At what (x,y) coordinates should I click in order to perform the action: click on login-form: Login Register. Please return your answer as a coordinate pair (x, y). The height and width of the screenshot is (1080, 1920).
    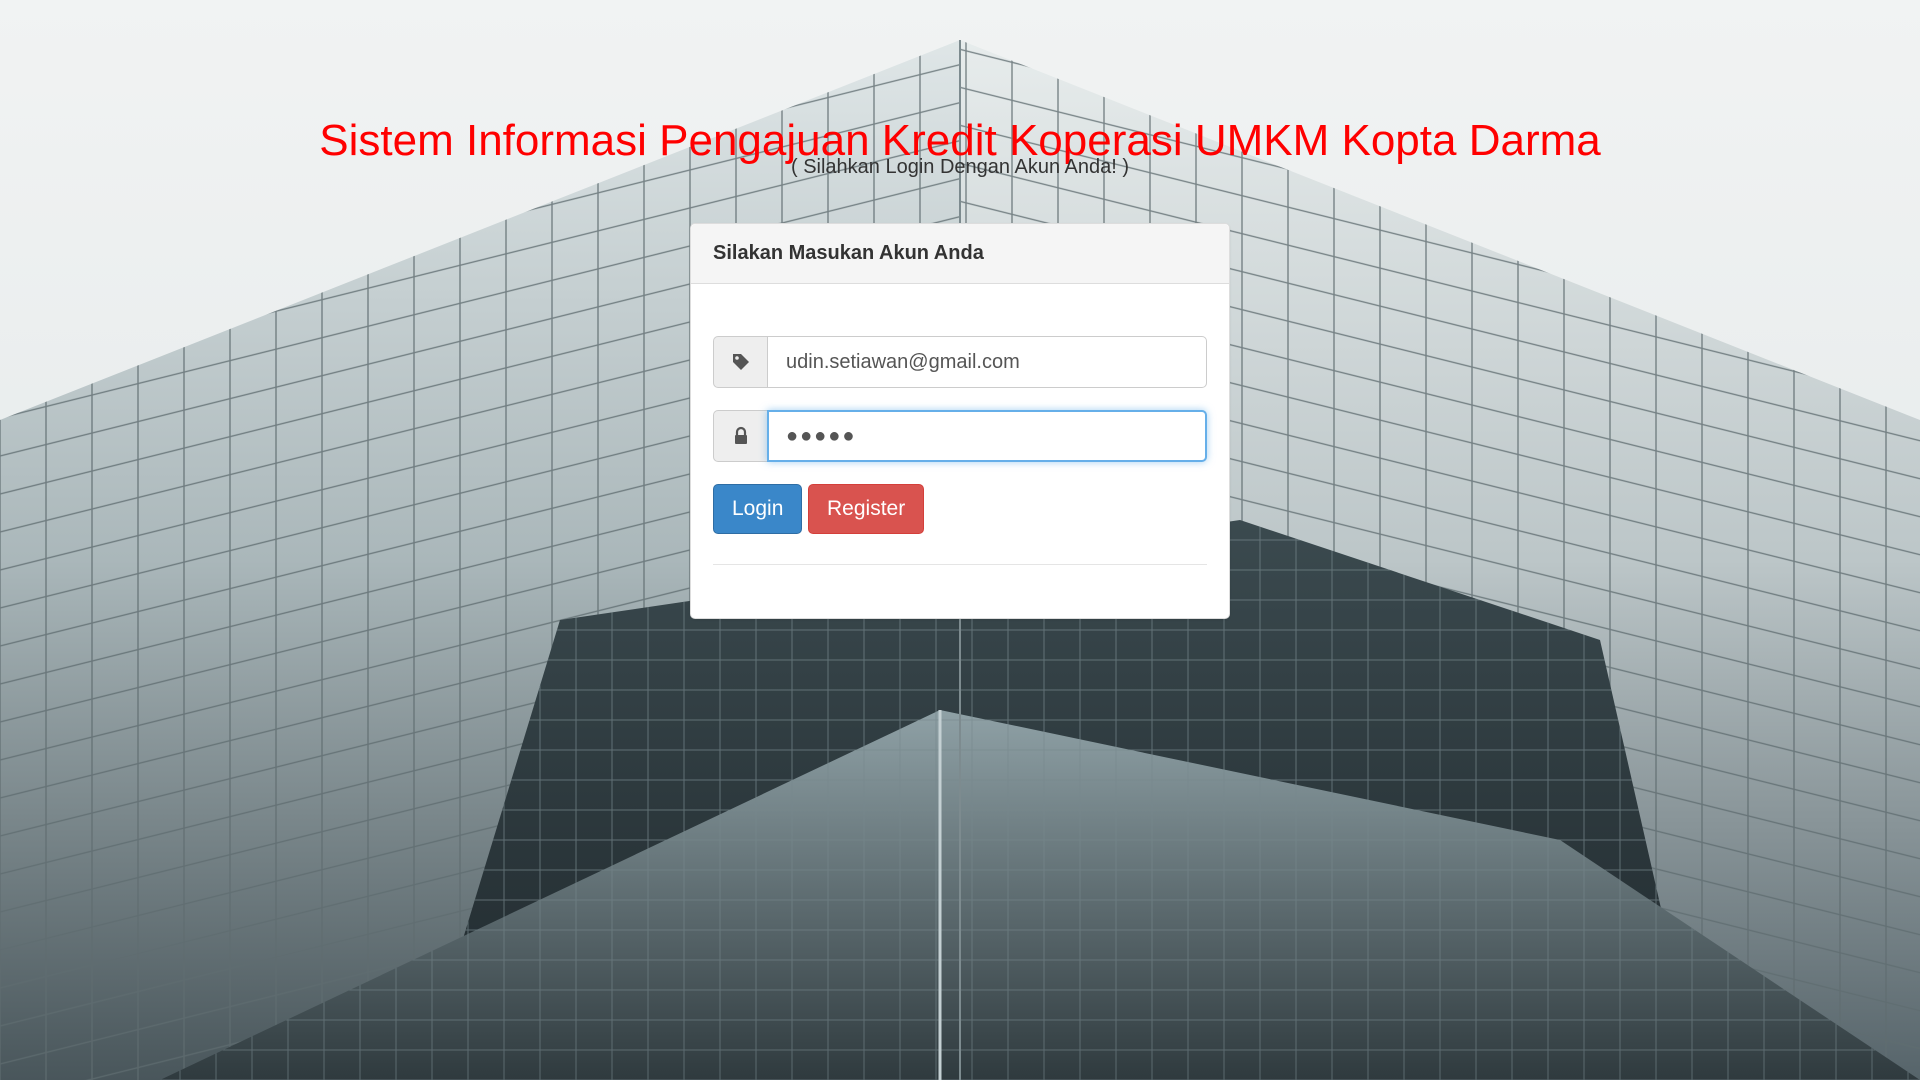
    Looking at the image, I should click on (960, 424).